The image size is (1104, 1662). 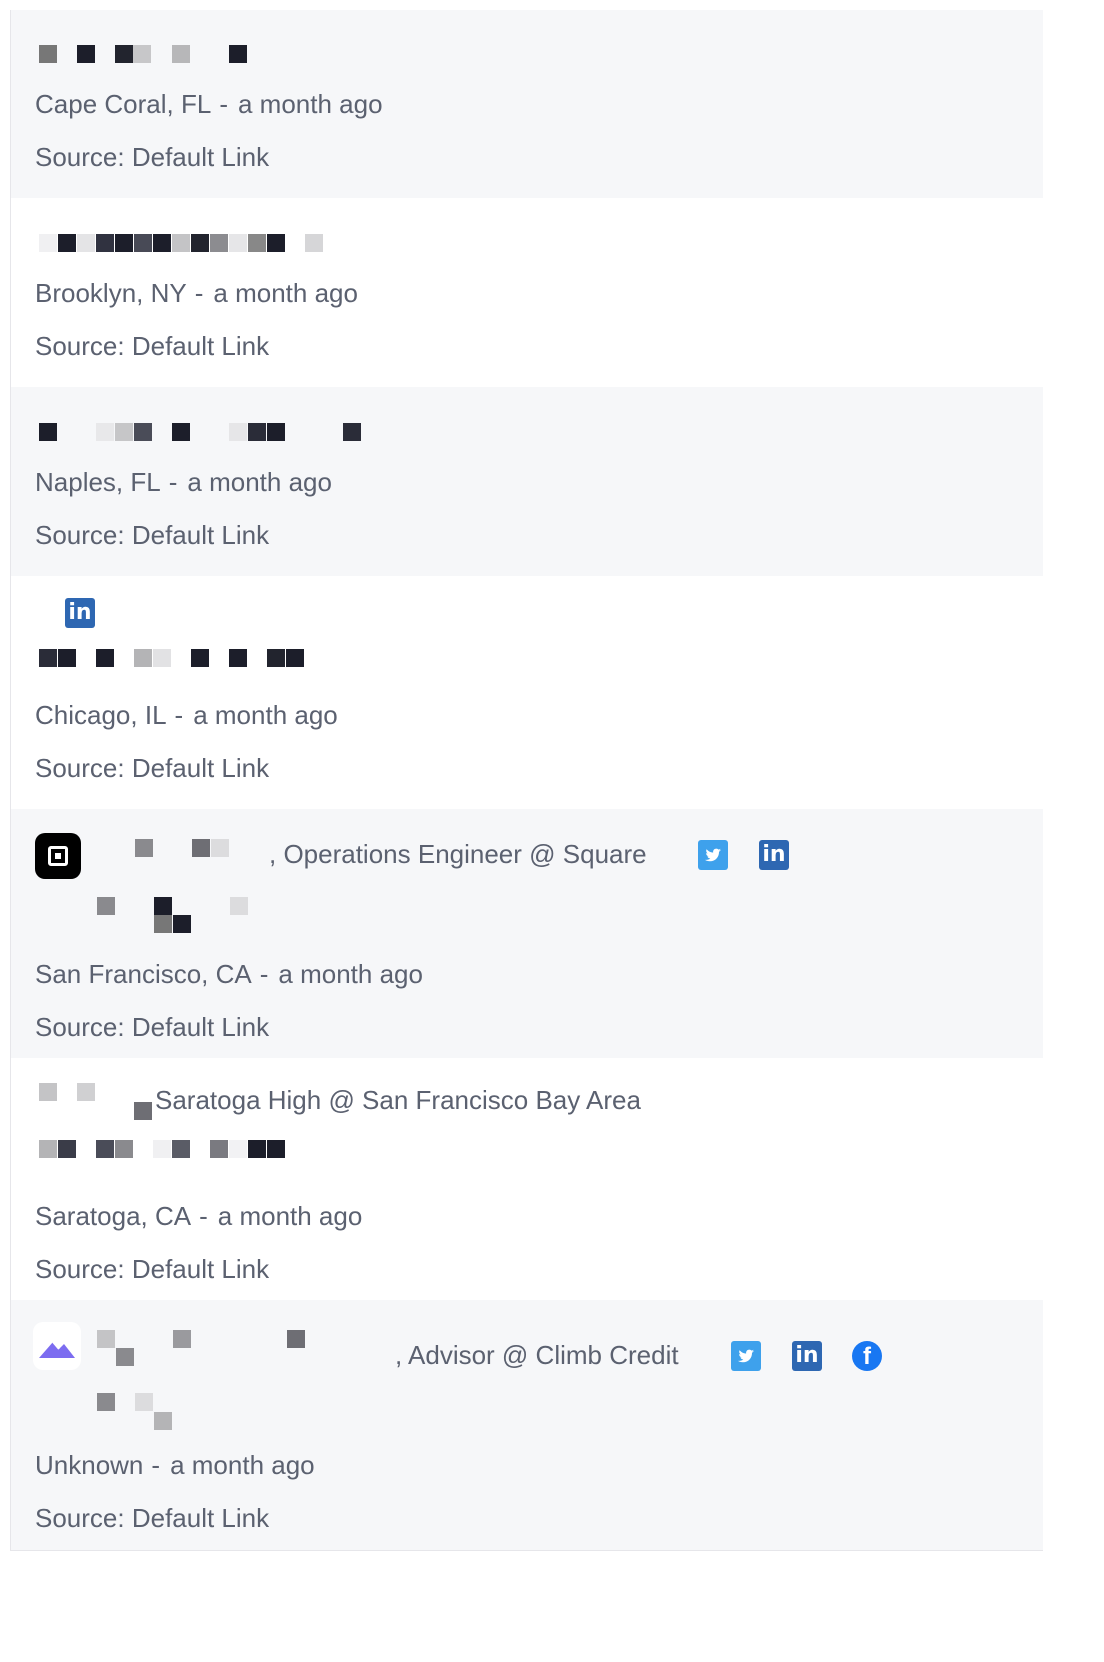 What do you see at coordinates (183, 482) in the screenshot?
I see `row-meta: Naples, FL - a month ago` at bounding box center [183, 482].